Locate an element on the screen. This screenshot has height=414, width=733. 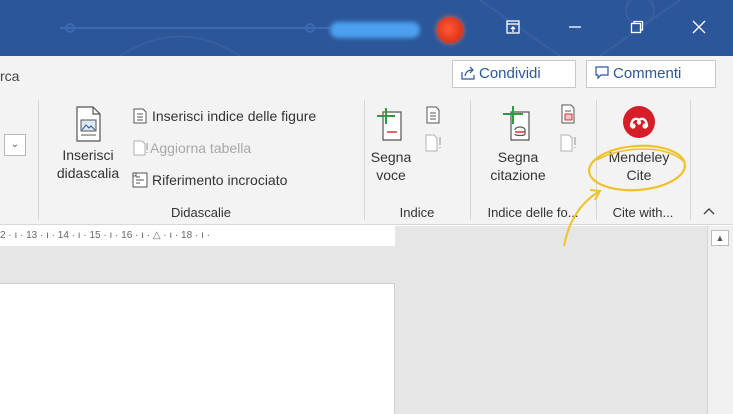
scroll-up-button: ▲ is located at coordinates (720, 238).